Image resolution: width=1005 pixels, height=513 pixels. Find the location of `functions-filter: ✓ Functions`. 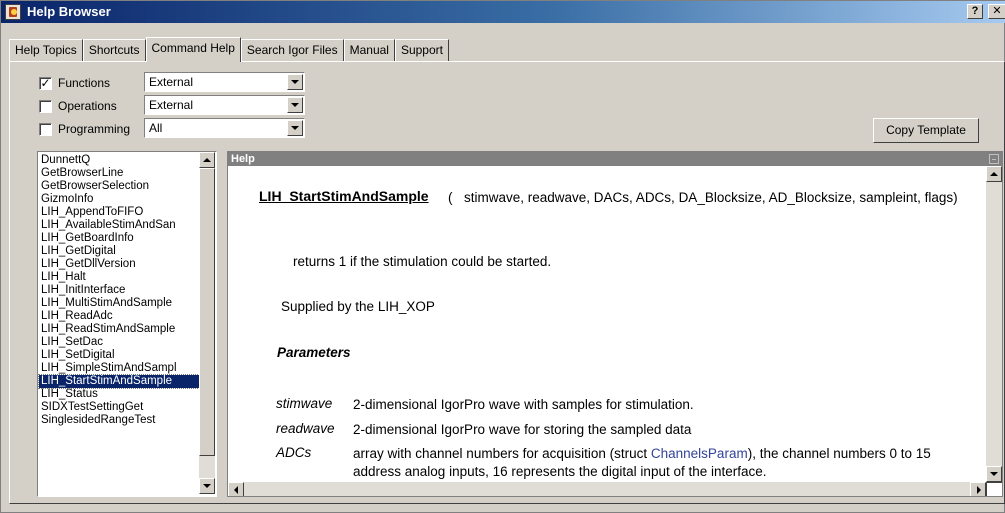

functions-filter: ✓ Functions is located at coordinates (74, 83).